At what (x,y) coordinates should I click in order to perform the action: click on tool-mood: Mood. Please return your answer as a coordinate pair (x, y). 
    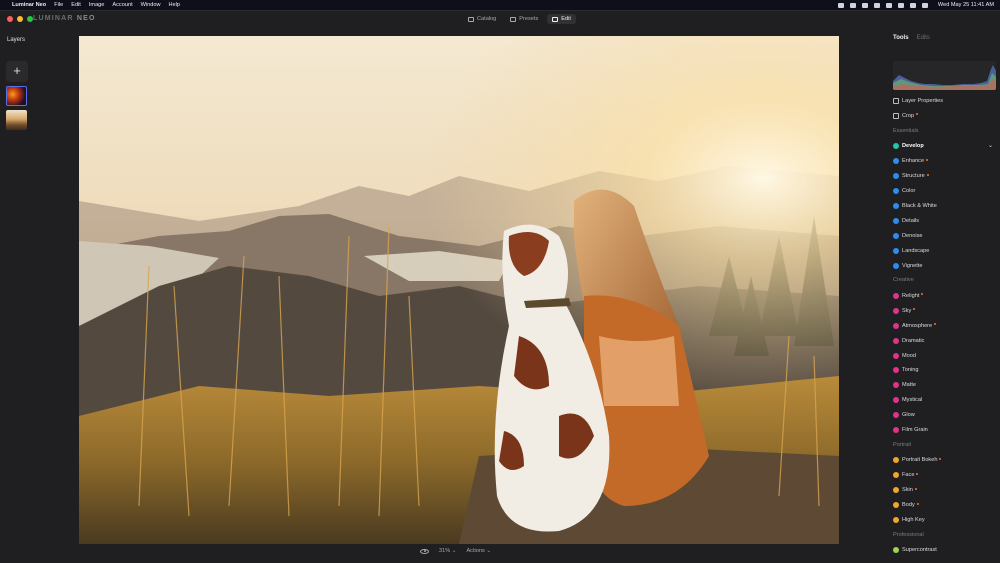
    Looking at the image, I should click on (945, 356).